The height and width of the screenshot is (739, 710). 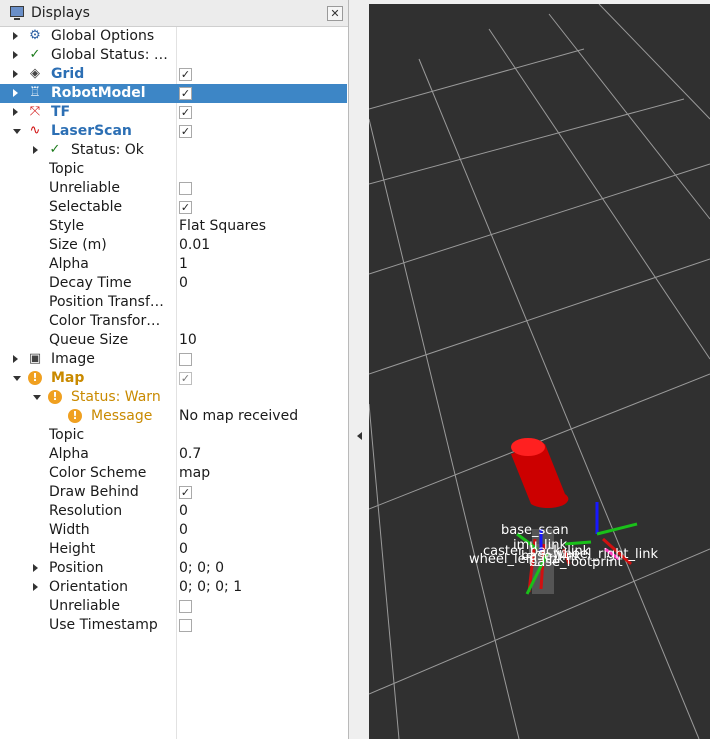 I want to click on tree-label-map: Map, so click(x=68, y=378).